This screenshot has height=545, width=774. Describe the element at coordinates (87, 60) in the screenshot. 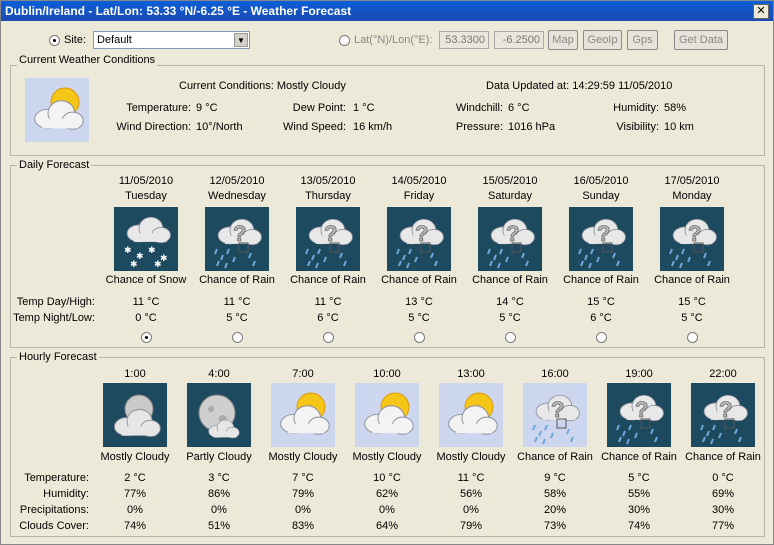

I see `current-conditions-label: Current Weather Conditions` at that location.